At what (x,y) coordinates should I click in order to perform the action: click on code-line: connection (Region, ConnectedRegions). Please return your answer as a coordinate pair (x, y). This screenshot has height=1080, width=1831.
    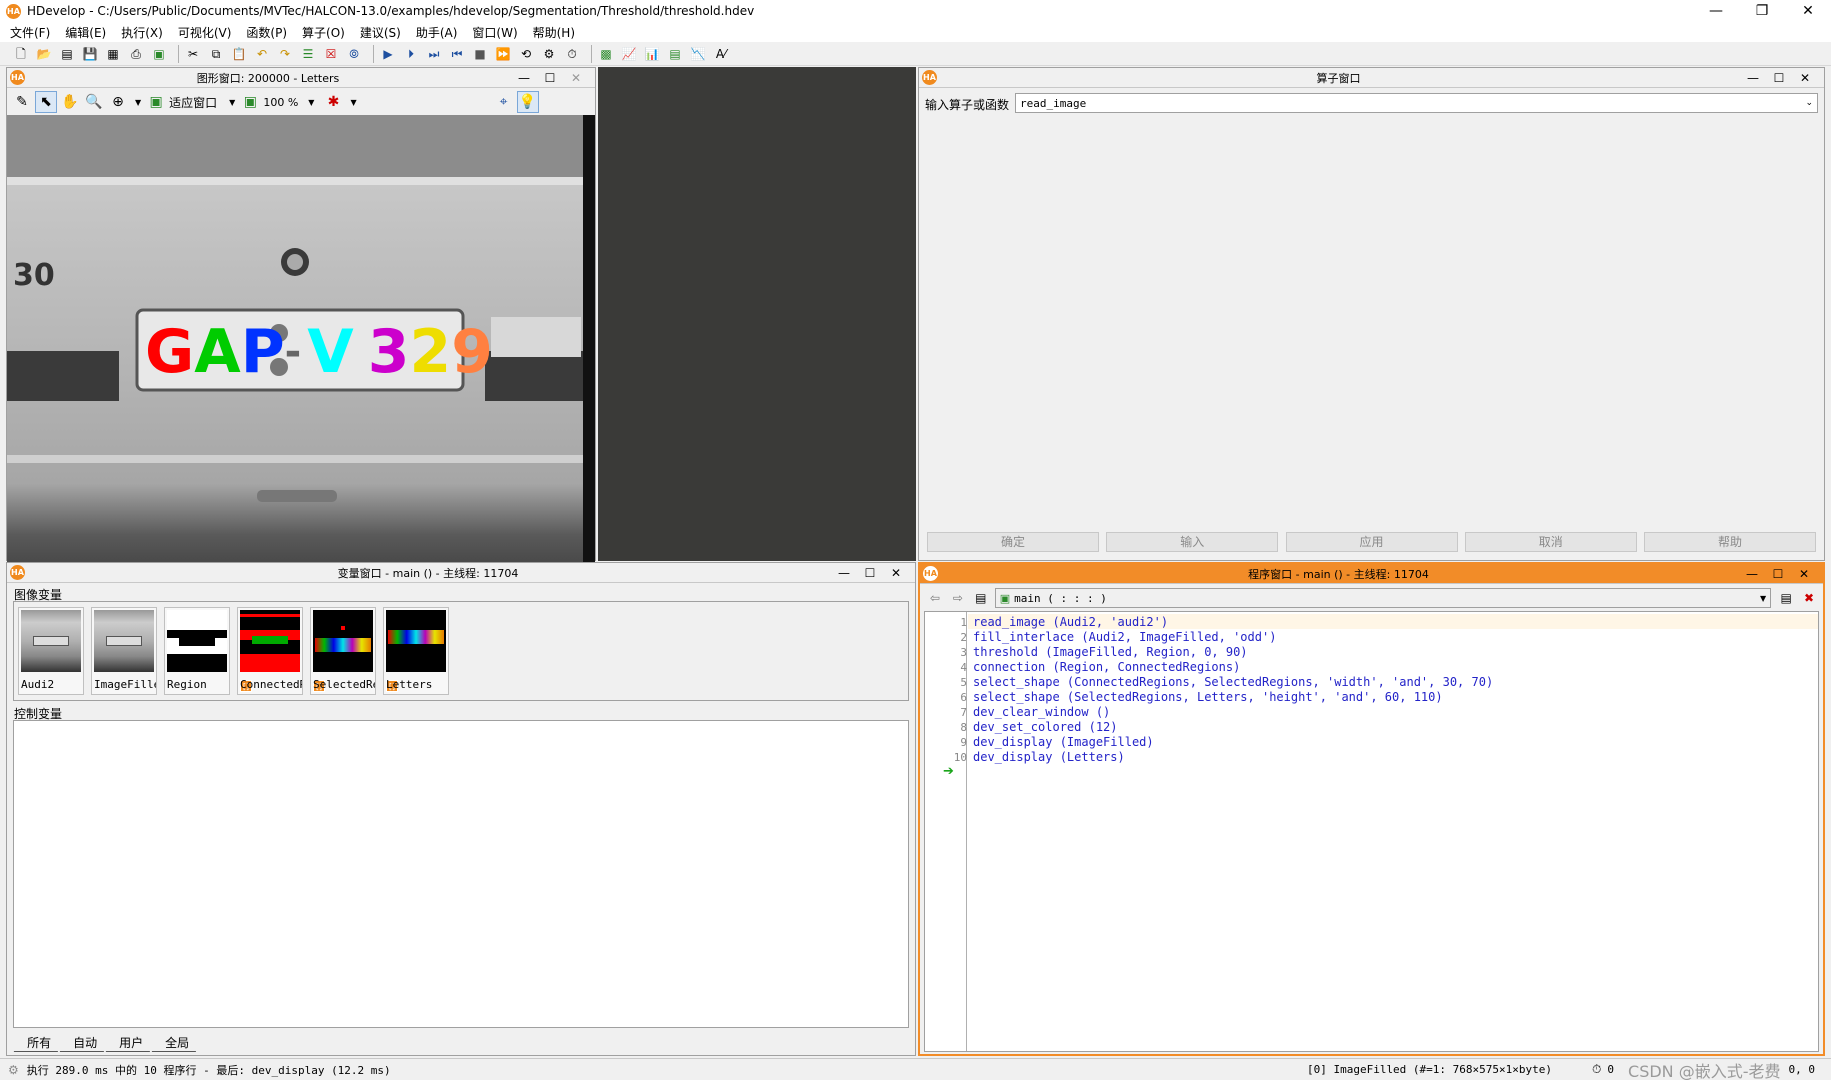
    Looking at the image, I should click on (1106, 667).